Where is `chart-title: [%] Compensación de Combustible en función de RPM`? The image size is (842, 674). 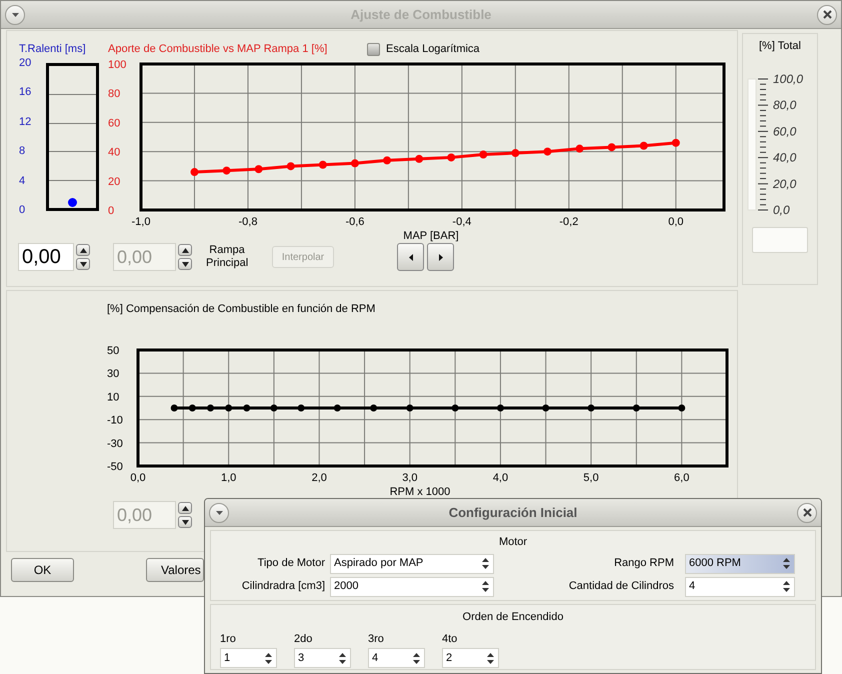 chart-title: [%] Compensación de Combustible en función de RPM is located at coordinates (241, 308).